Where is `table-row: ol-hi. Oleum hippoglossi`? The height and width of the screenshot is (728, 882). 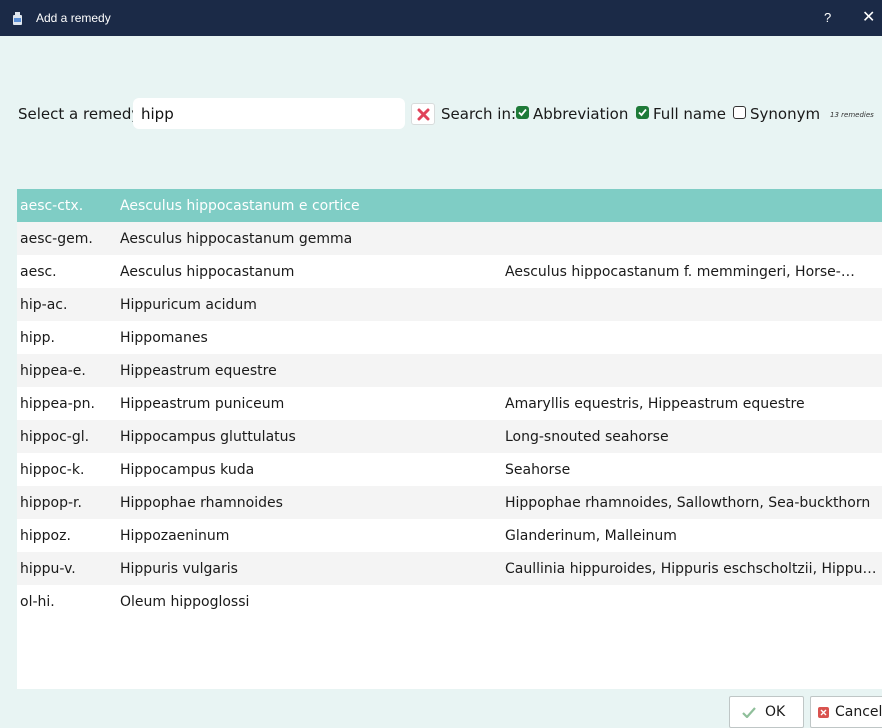
table-row: ol-hi. Oleum hippoglossi is located at coordinates (449, 601).